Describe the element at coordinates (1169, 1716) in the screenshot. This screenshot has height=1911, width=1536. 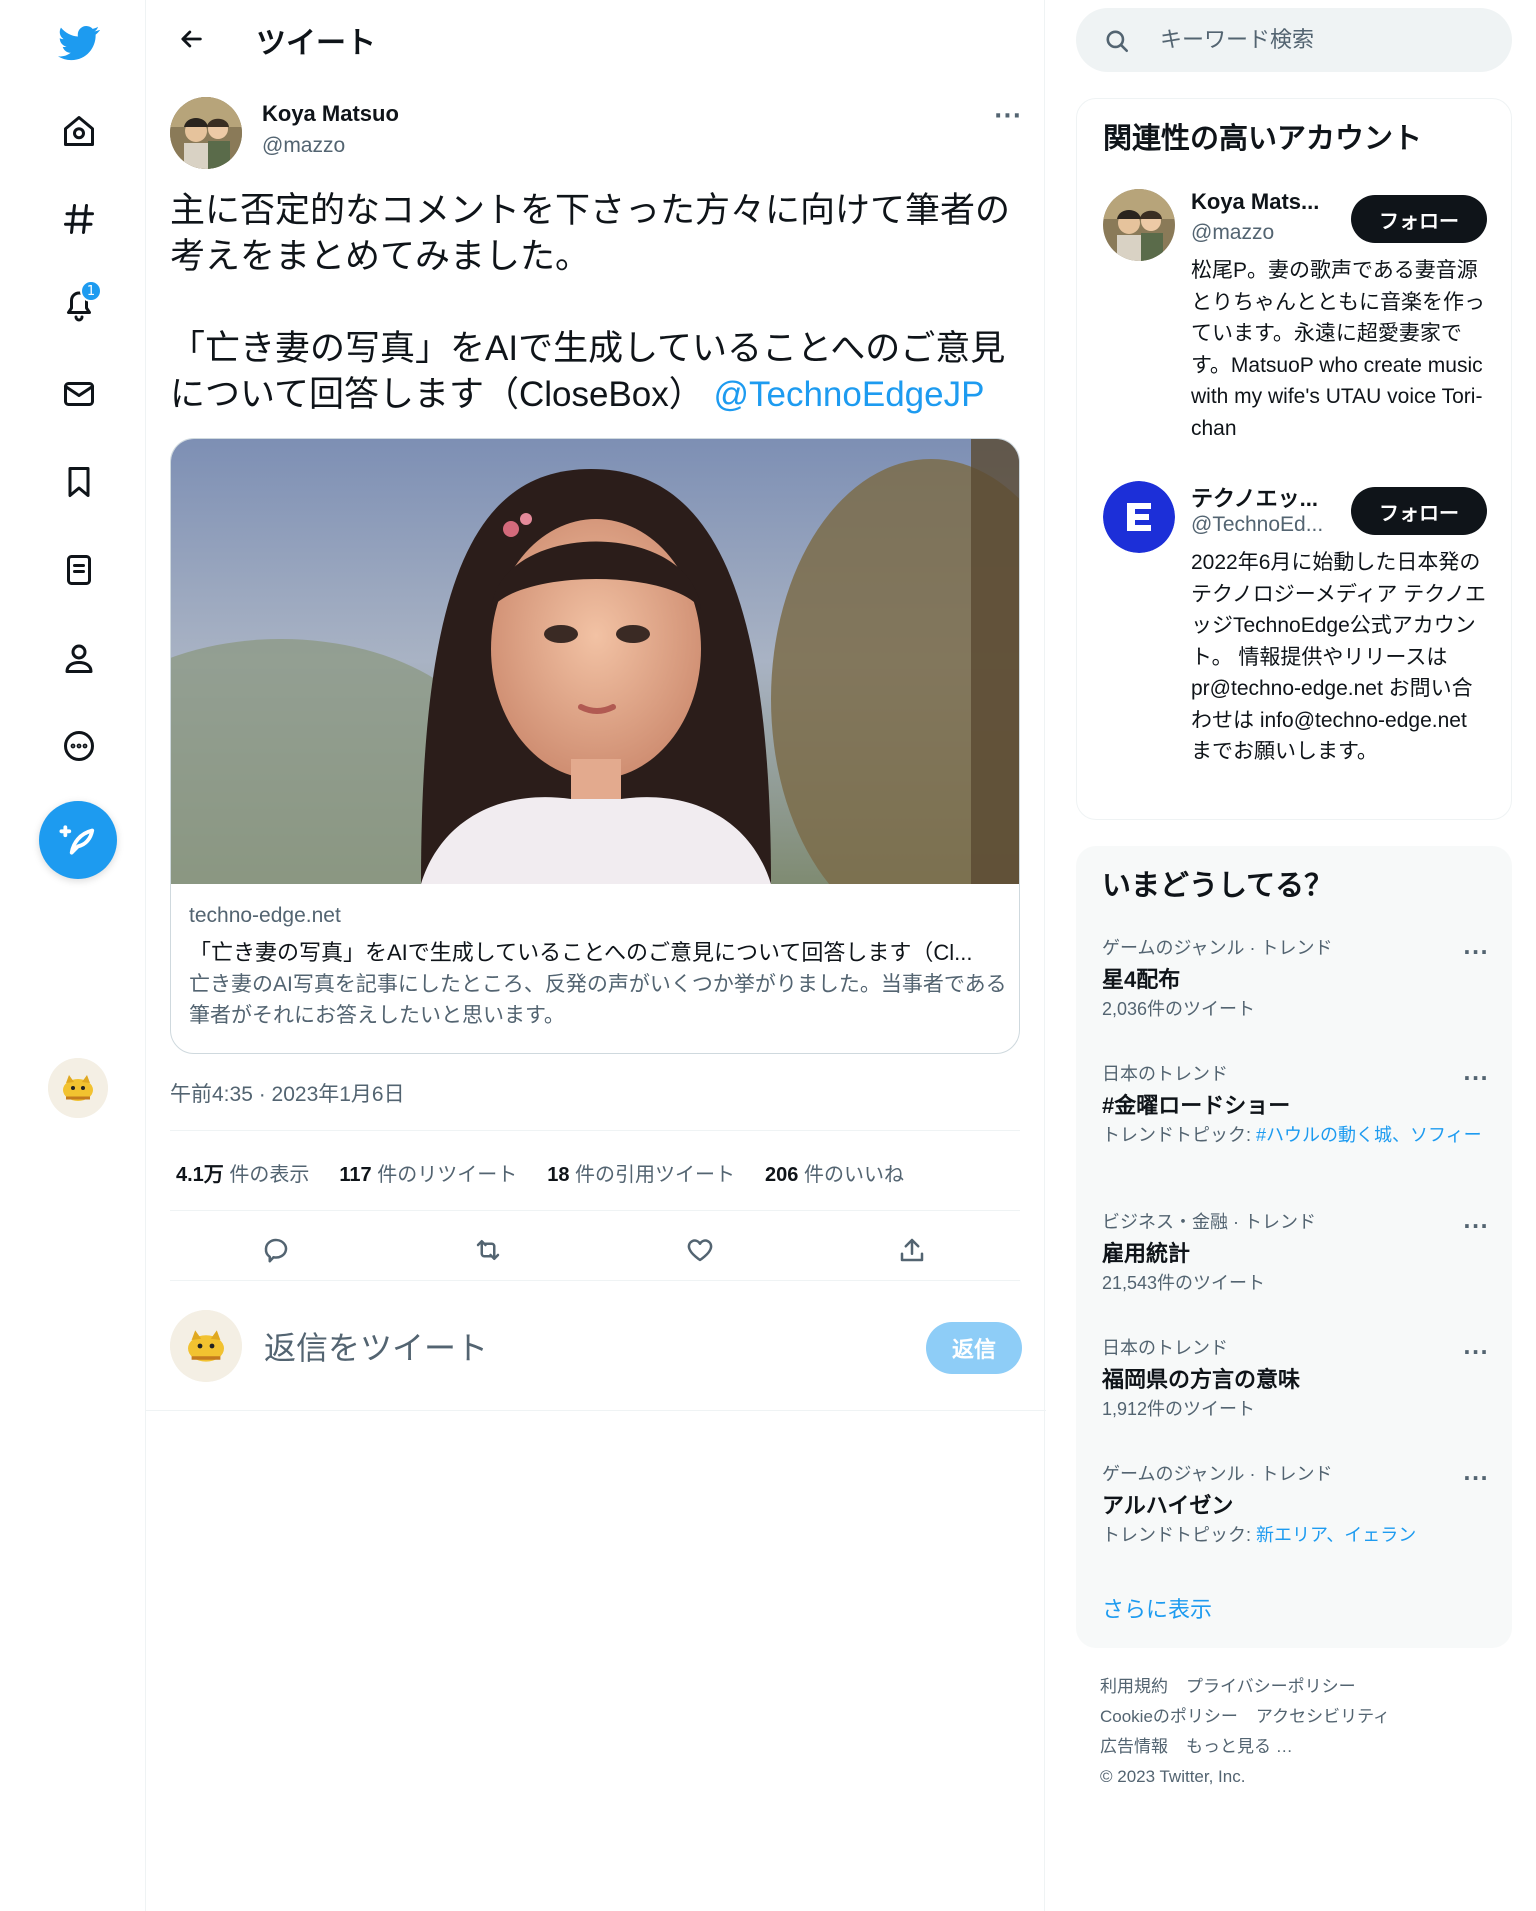
I see `footer-link-cookies: Cookieのポリシー` at that location.